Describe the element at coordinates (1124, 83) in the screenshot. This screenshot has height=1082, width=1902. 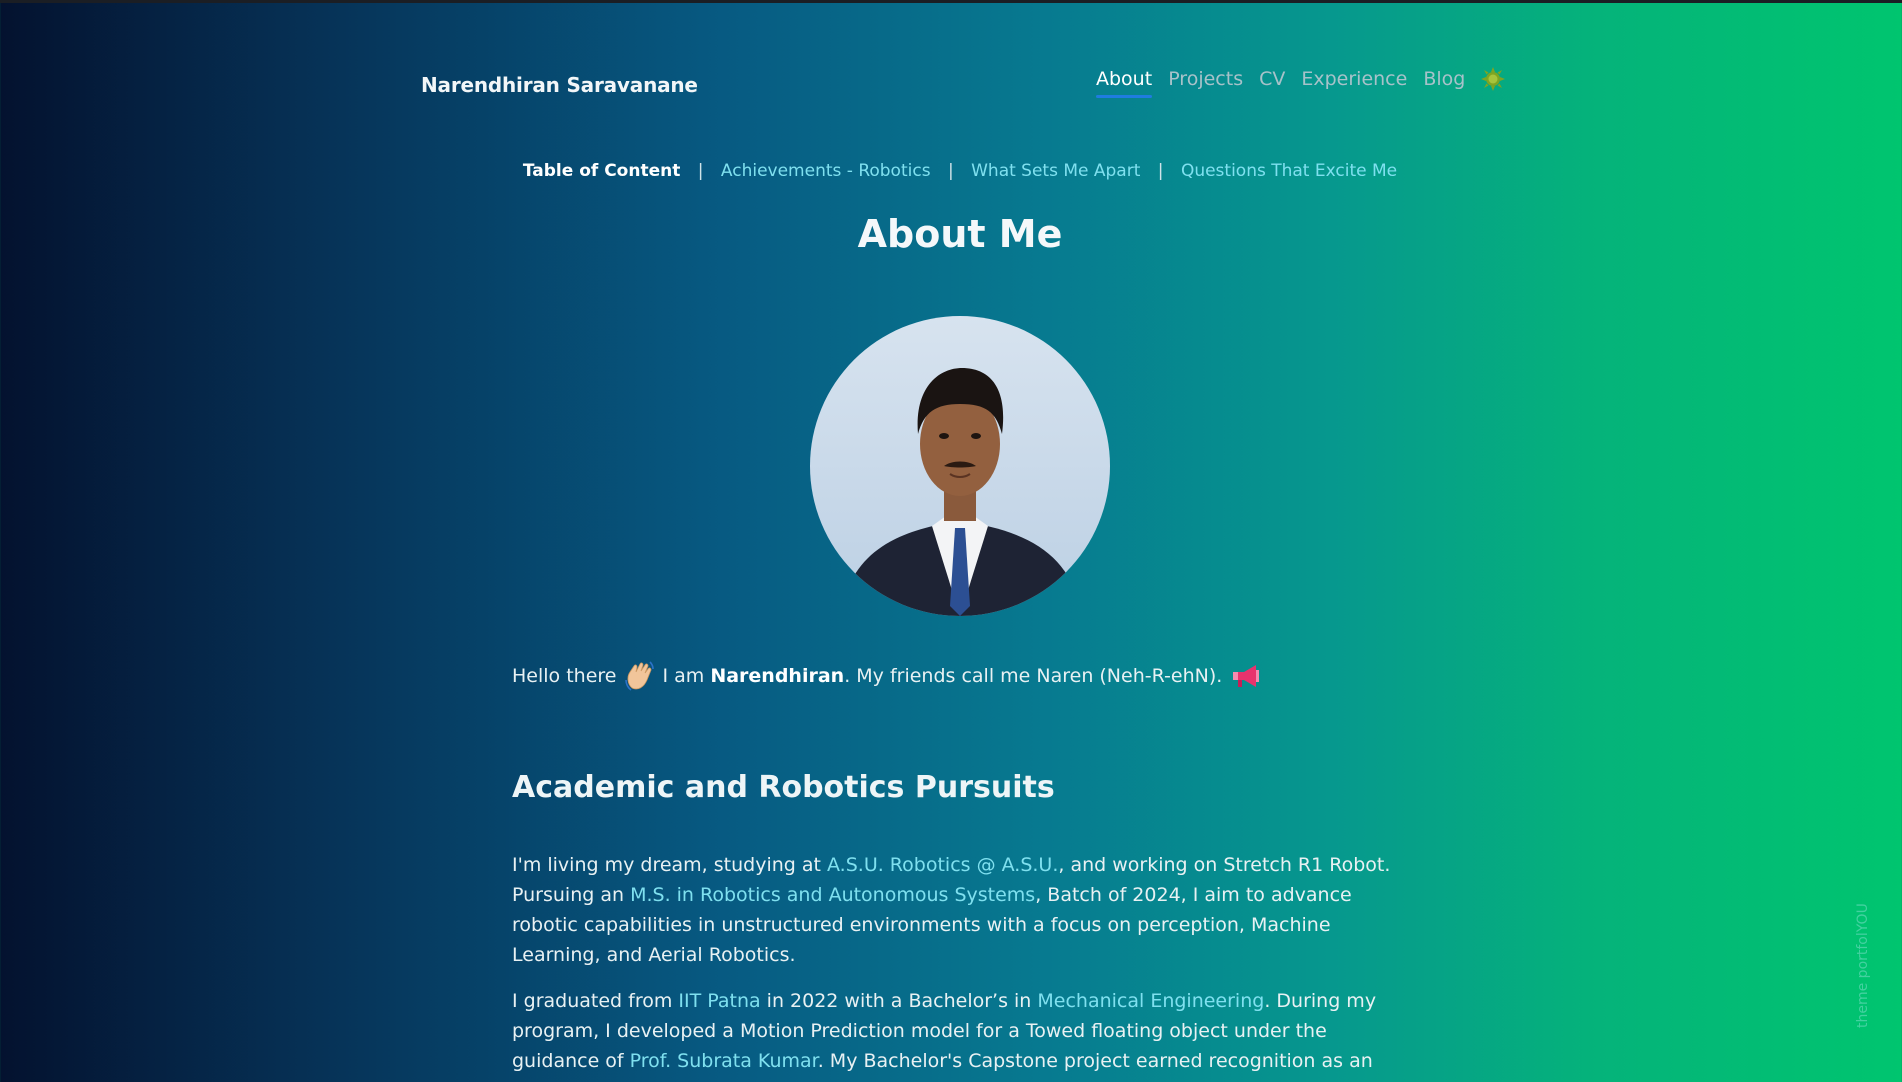
I see `nav-about: About` at that location.